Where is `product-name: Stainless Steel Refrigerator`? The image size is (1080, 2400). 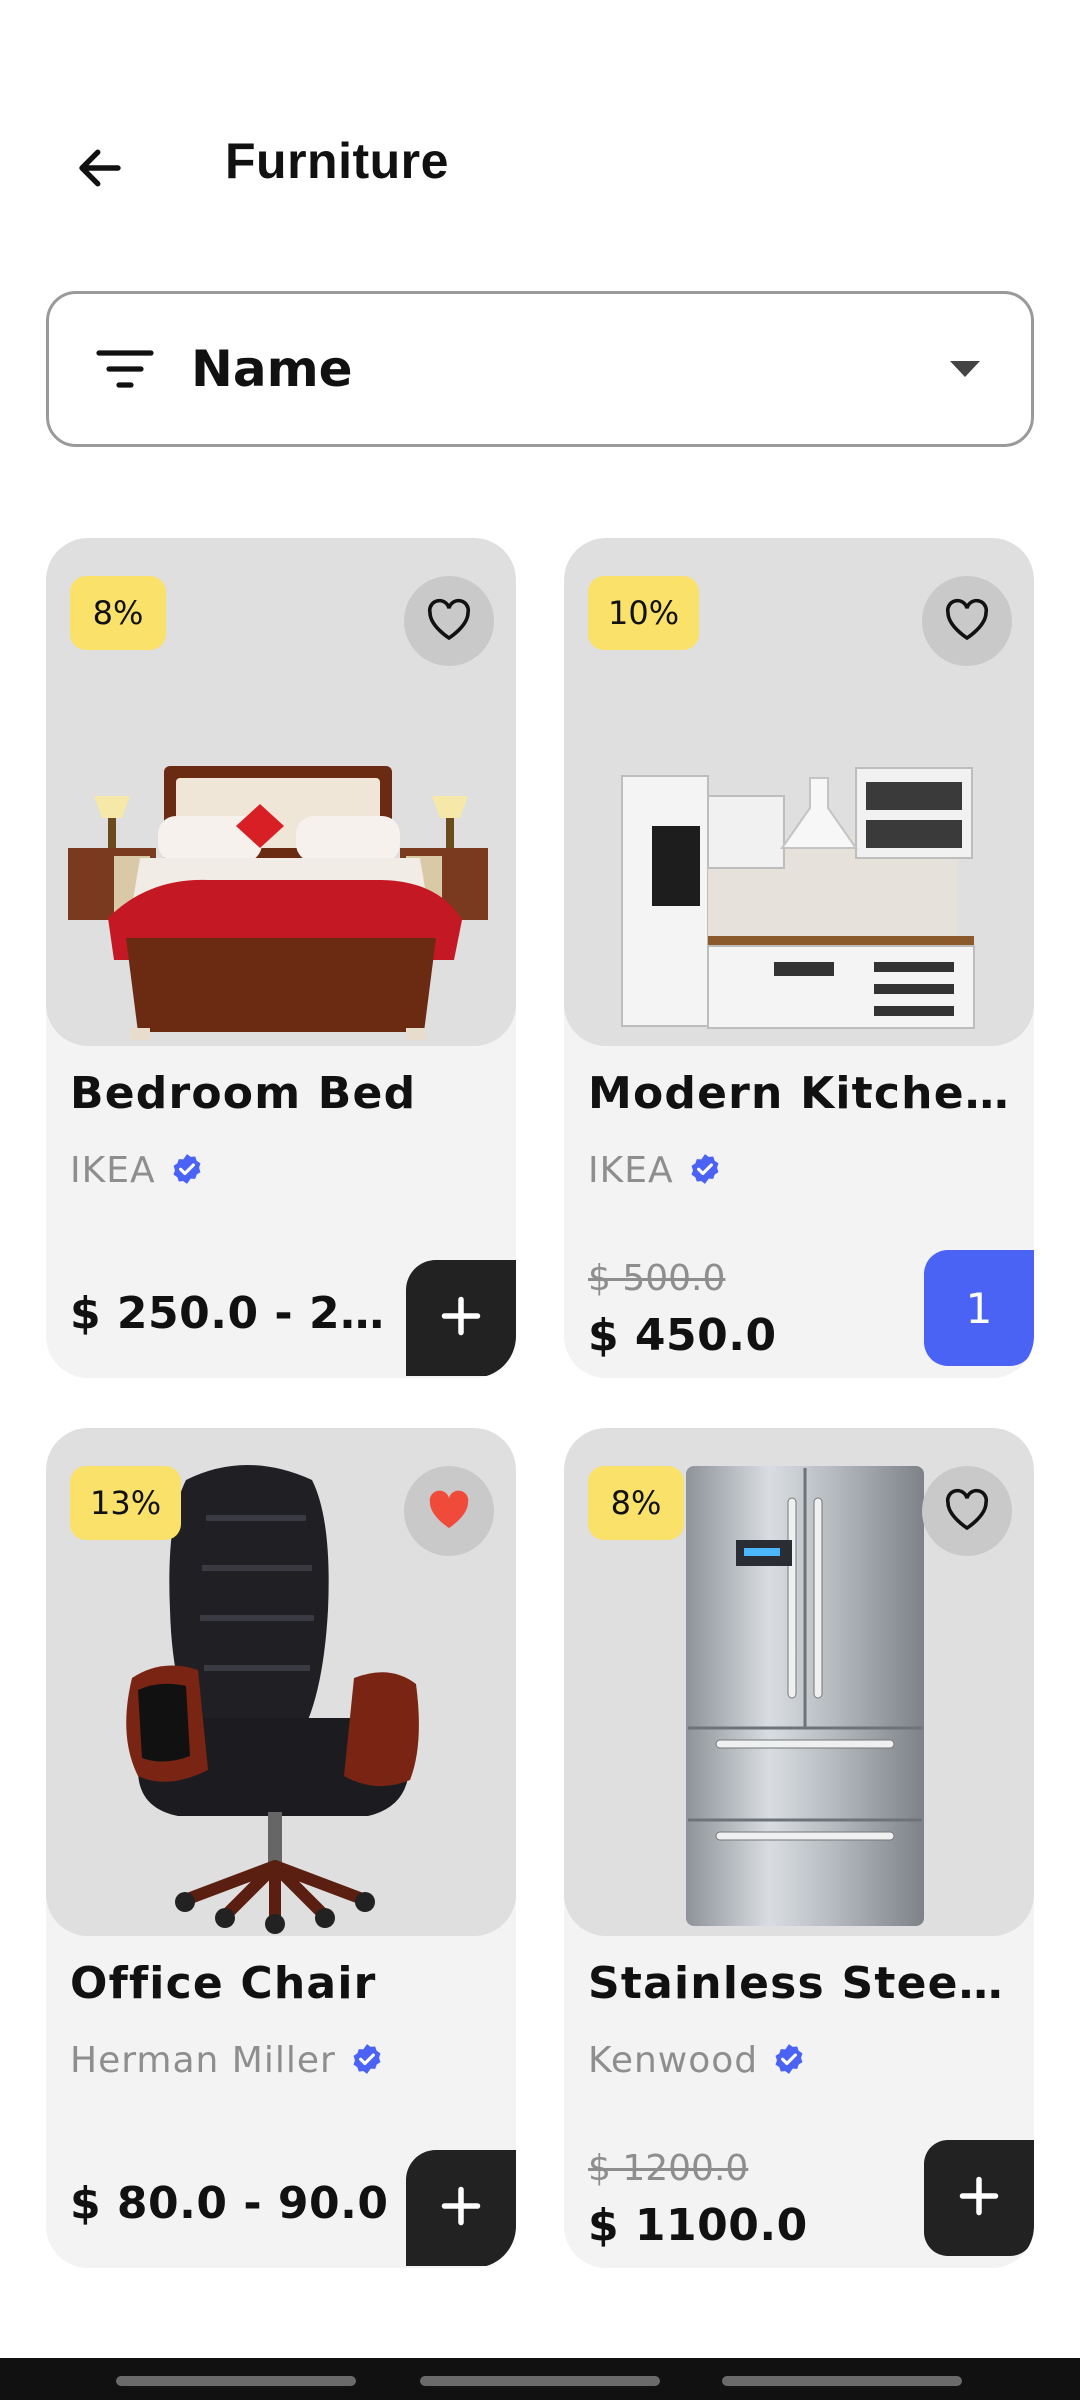
product-name: Stainless Steel Refrigerator is located at coordinates (803, 1983).